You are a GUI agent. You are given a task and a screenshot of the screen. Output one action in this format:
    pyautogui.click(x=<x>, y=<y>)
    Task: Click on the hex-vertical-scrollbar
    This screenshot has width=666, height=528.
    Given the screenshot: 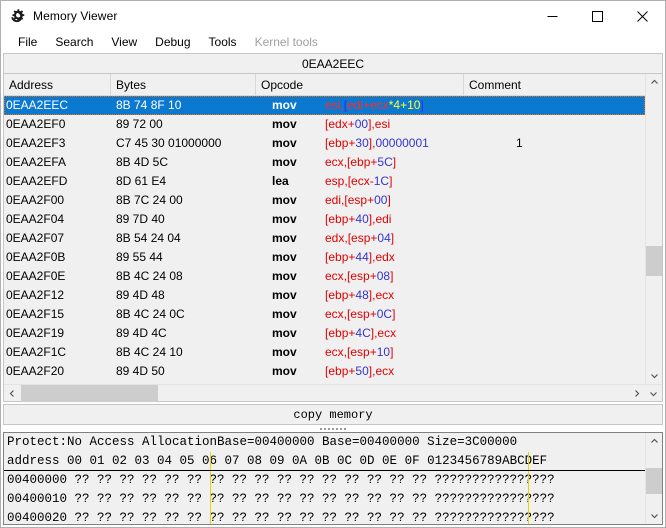 What is the action you would take?
    pyautogui.click(x=653, y=478)
    